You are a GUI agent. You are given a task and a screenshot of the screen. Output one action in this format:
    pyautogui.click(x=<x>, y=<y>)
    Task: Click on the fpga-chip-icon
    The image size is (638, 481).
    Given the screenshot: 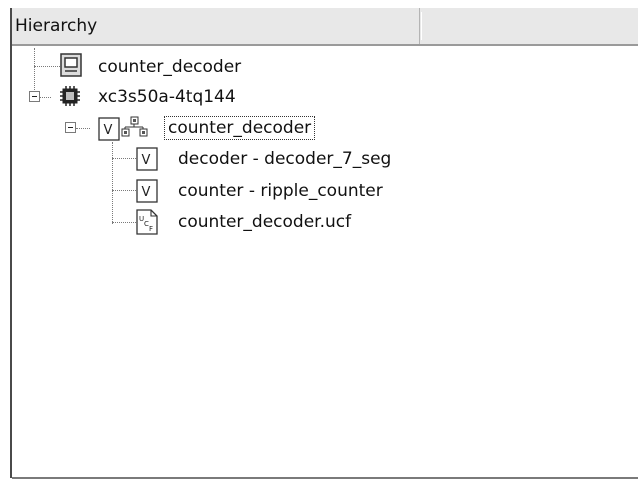 What is the action you would take?
    pyautogui.click(x=70, y=96)
    